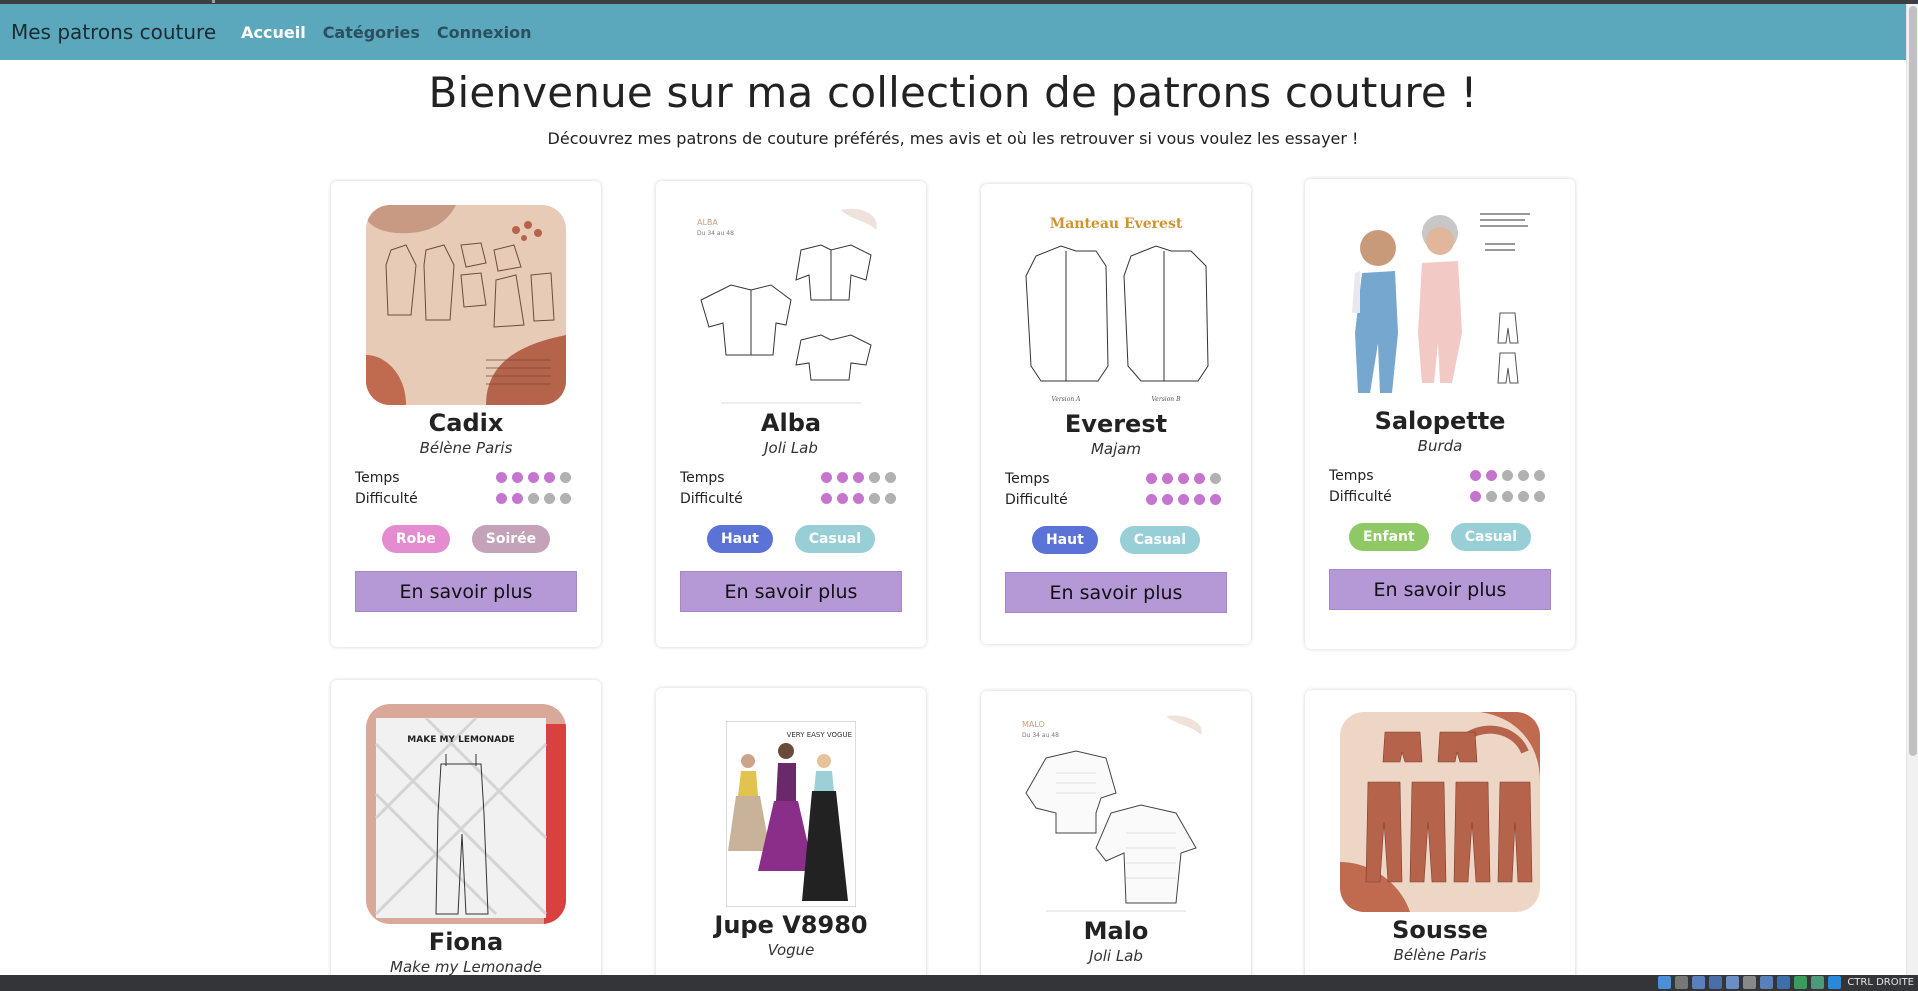 Image resolution: width=1918 pixels, height=991 pixels. Describe the element at coordinates (1440, 812) in the screenshot. I see `pattern-image-sousse` at that location.